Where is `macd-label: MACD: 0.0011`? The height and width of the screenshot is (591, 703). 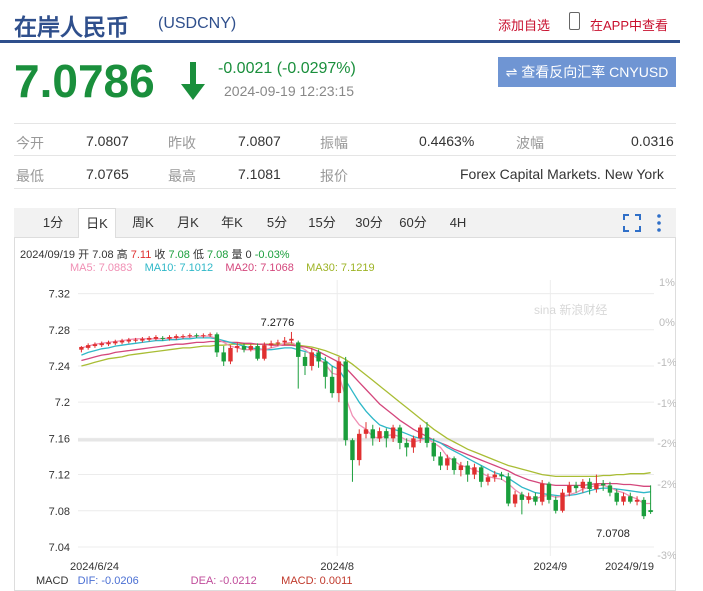 macd-label: MACD: 0.0011 is located at coordinates (317, 581).